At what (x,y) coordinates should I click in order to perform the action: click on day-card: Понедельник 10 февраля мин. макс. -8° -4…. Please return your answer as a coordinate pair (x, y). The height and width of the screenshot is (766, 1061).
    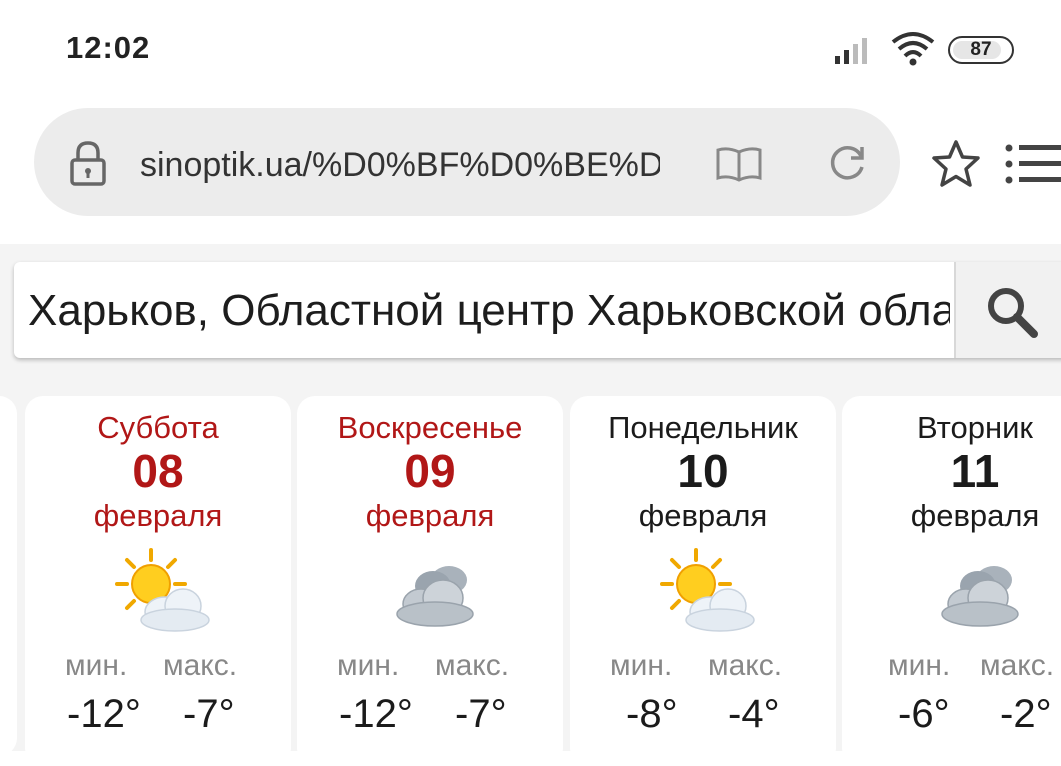
    Looking at the image, I should click on (703, 581).